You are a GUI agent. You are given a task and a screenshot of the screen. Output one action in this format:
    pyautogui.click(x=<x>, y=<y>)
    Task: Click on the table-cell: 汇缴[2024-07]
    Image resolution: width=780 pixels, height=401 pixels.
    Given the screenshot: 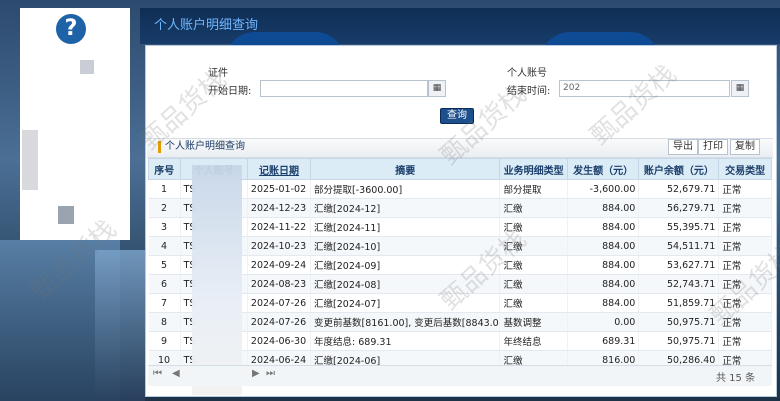 What is the action you would take?
    pyautogui.click(x=405, y=303)
    